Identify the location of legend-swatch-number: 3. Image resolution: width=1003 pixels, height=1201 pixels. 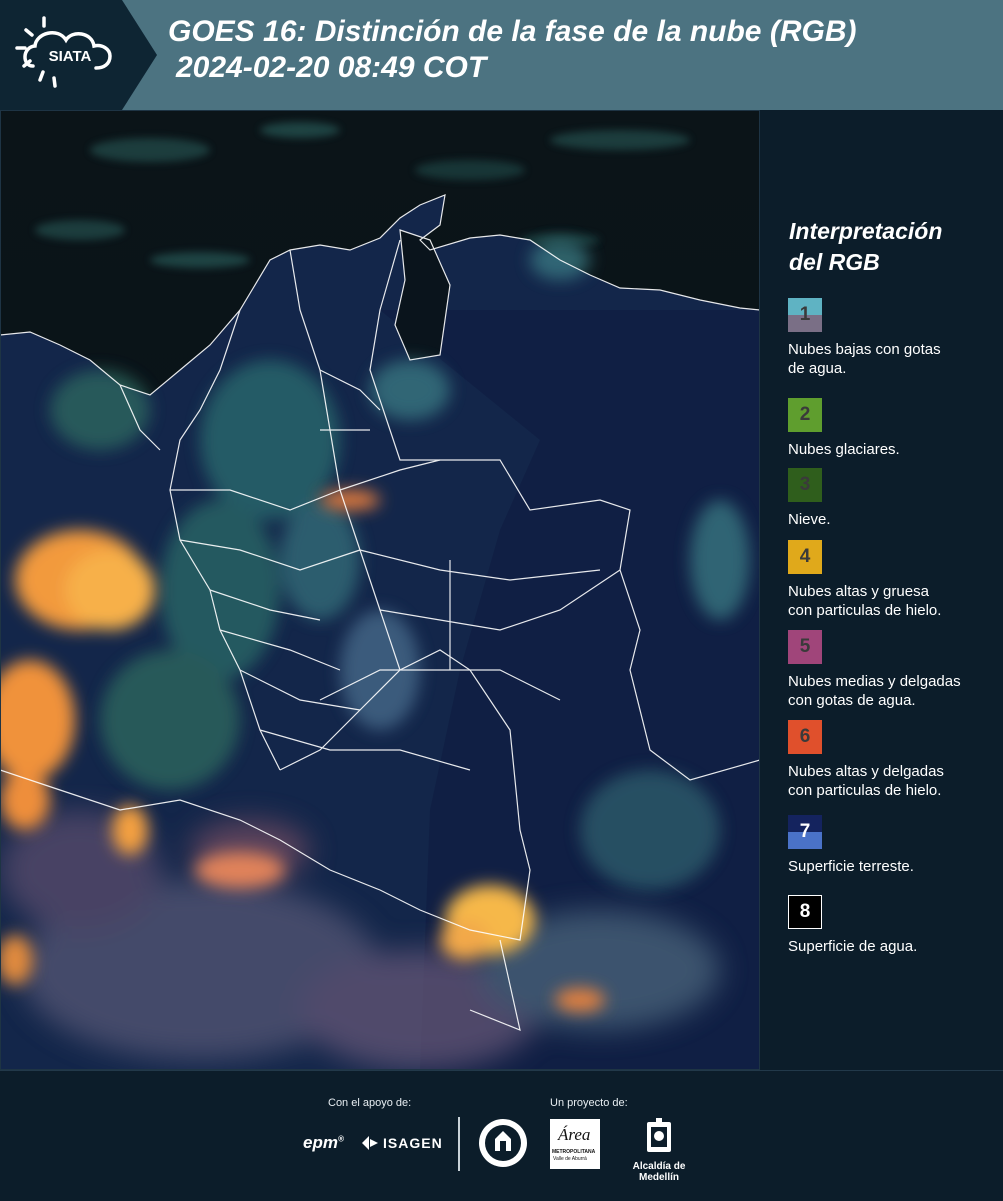
(805, 484).